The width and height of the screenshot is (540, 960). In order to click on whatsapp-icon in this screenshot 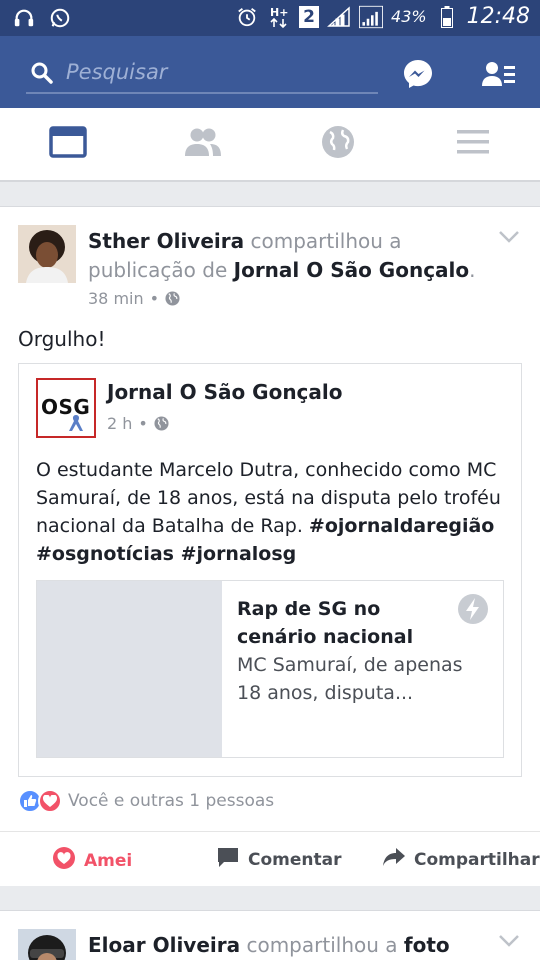, I will do `click(60, 18)`.